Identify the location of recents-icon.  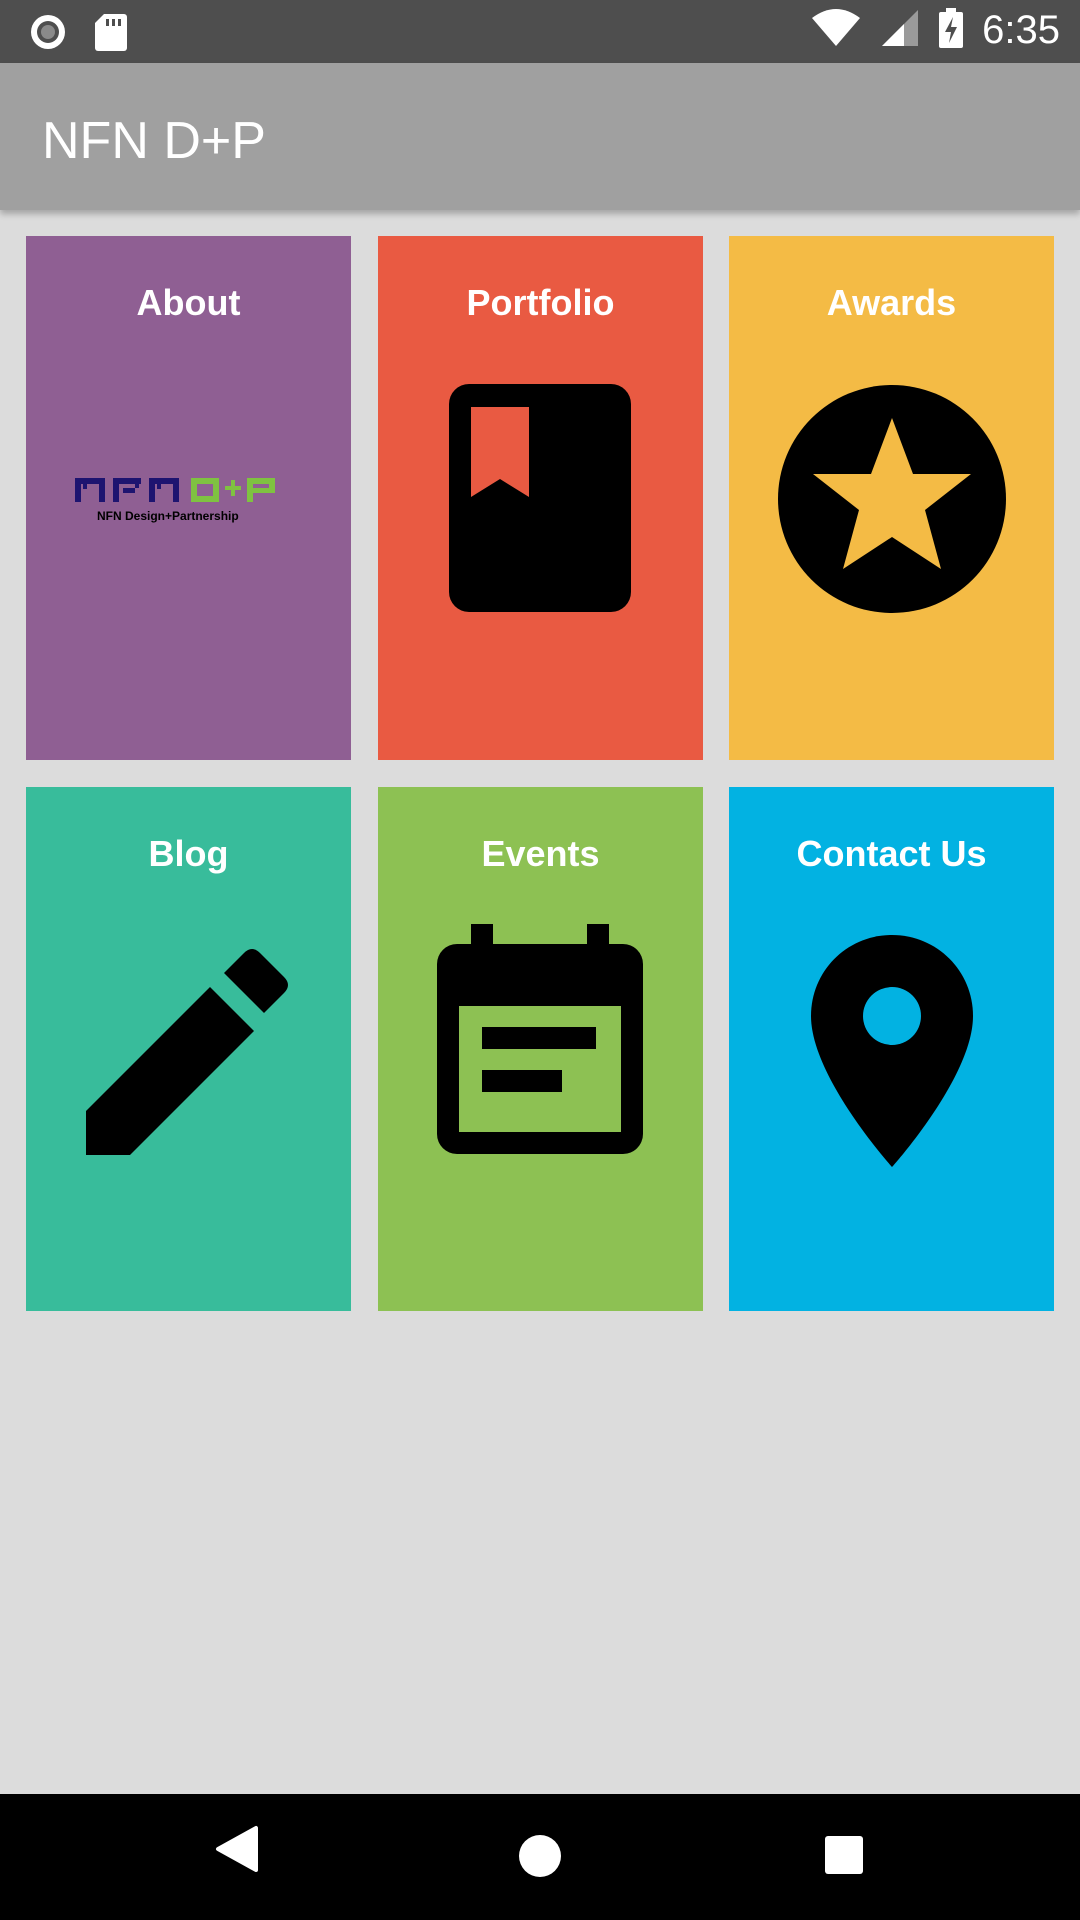
(844, 1857).